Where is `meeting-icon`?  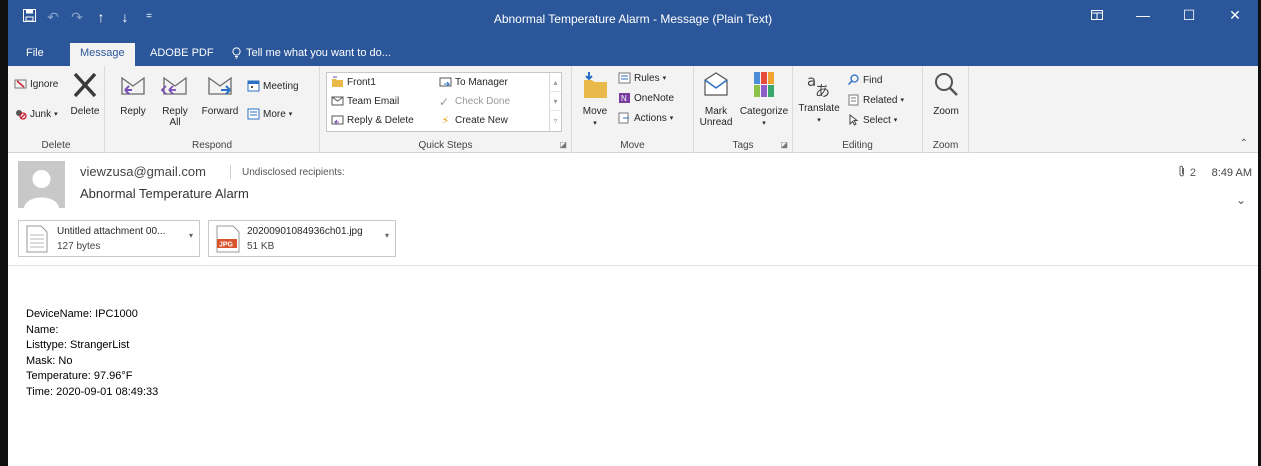 meeting-icon is located at coordinates (253, 86).